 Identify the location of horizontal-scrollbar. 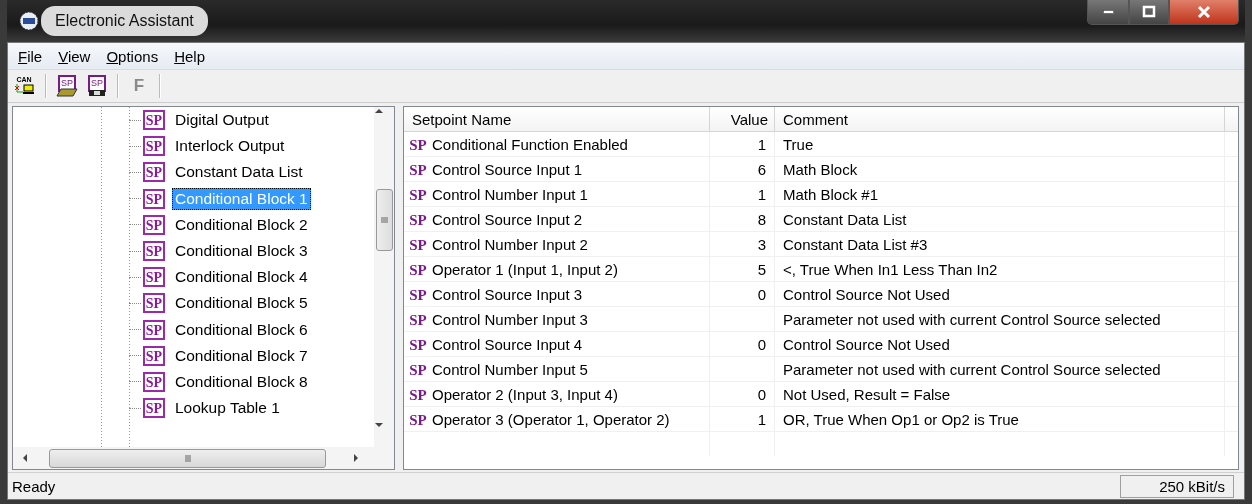
(203, 458).